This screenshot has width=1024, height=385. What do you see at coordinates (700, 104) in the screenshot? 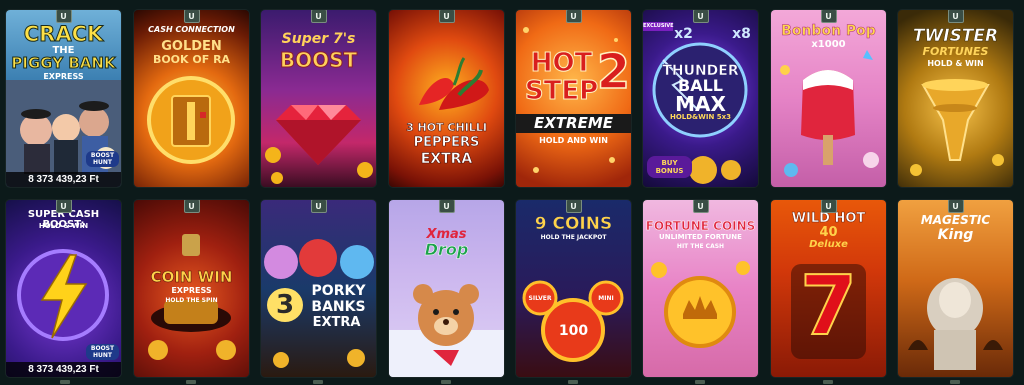
I see `game-title-line3: MAX` at bounding box center [700, 104].